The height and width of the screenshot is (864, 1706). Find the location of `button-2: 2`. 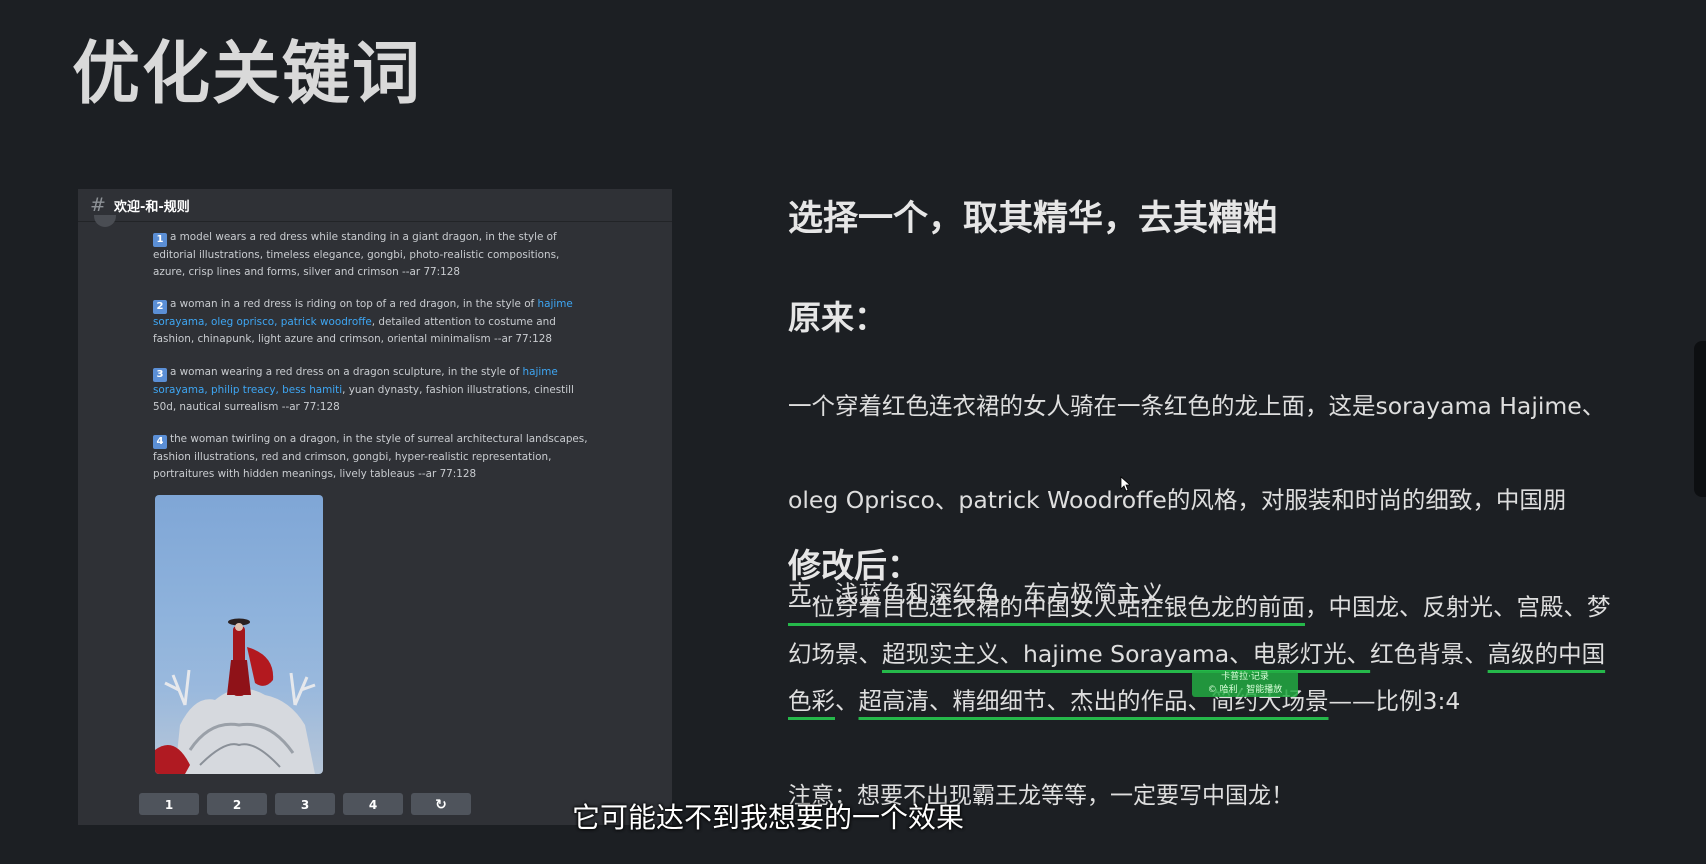

button-2: 2 is located at coordinates (237, 804).